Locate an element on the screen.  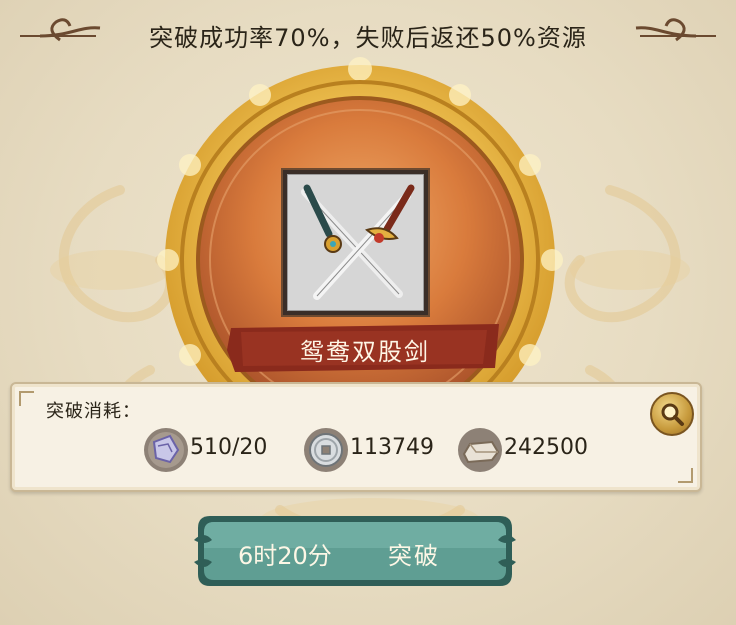
breakthrough-label: 突破 is located at coordinates (414, 556).